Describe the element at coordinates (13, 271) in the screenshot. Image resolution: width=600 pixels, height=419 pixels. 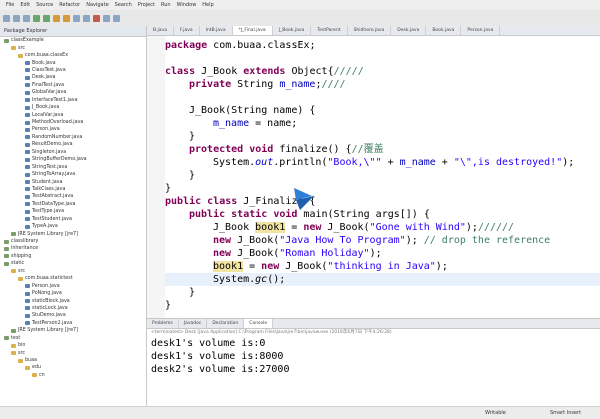
I see `folder-icon` at that location.